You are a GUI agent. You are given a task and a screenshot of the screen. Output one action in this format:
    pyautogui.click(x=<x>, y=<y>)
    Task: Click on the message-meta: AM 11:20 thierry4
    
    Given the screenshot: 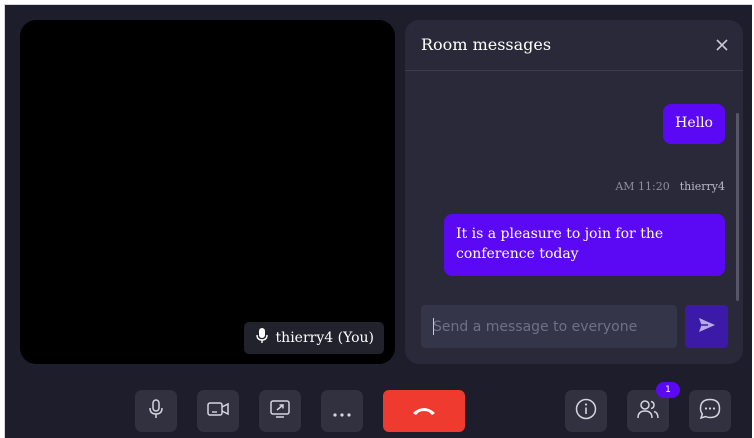 What is the action you would take?
    pyautogui.click(x=670, y=186)
    